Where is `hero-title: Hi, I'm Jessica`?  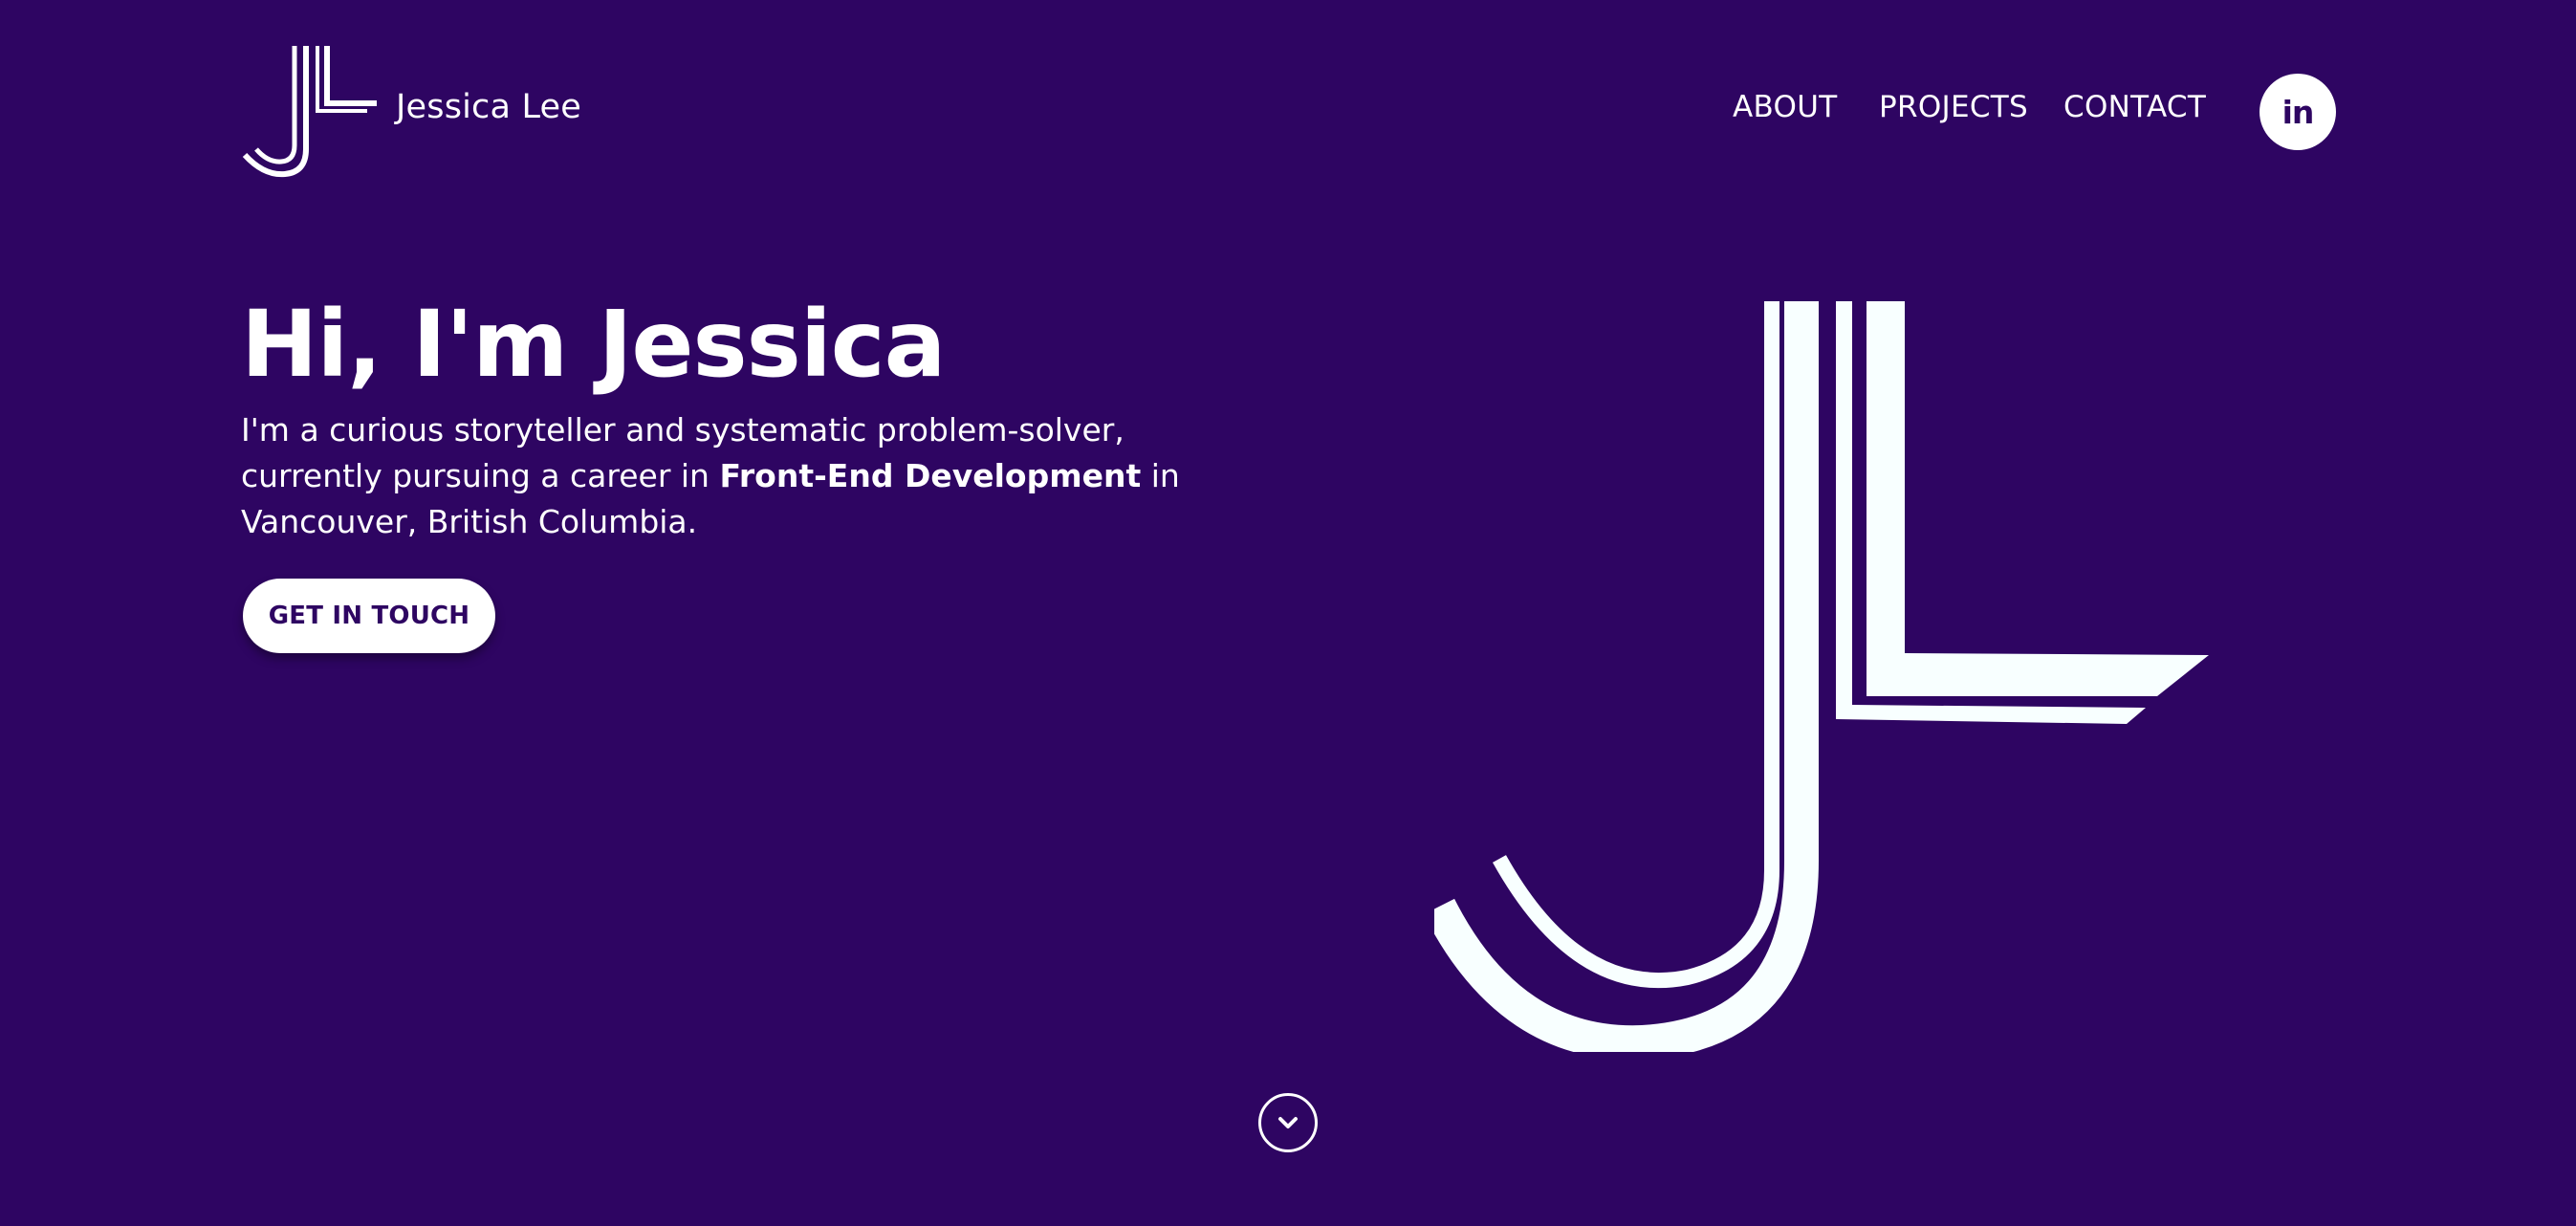
hero-title: Hi, I'm Jessica is located at coordinates (593, 344).